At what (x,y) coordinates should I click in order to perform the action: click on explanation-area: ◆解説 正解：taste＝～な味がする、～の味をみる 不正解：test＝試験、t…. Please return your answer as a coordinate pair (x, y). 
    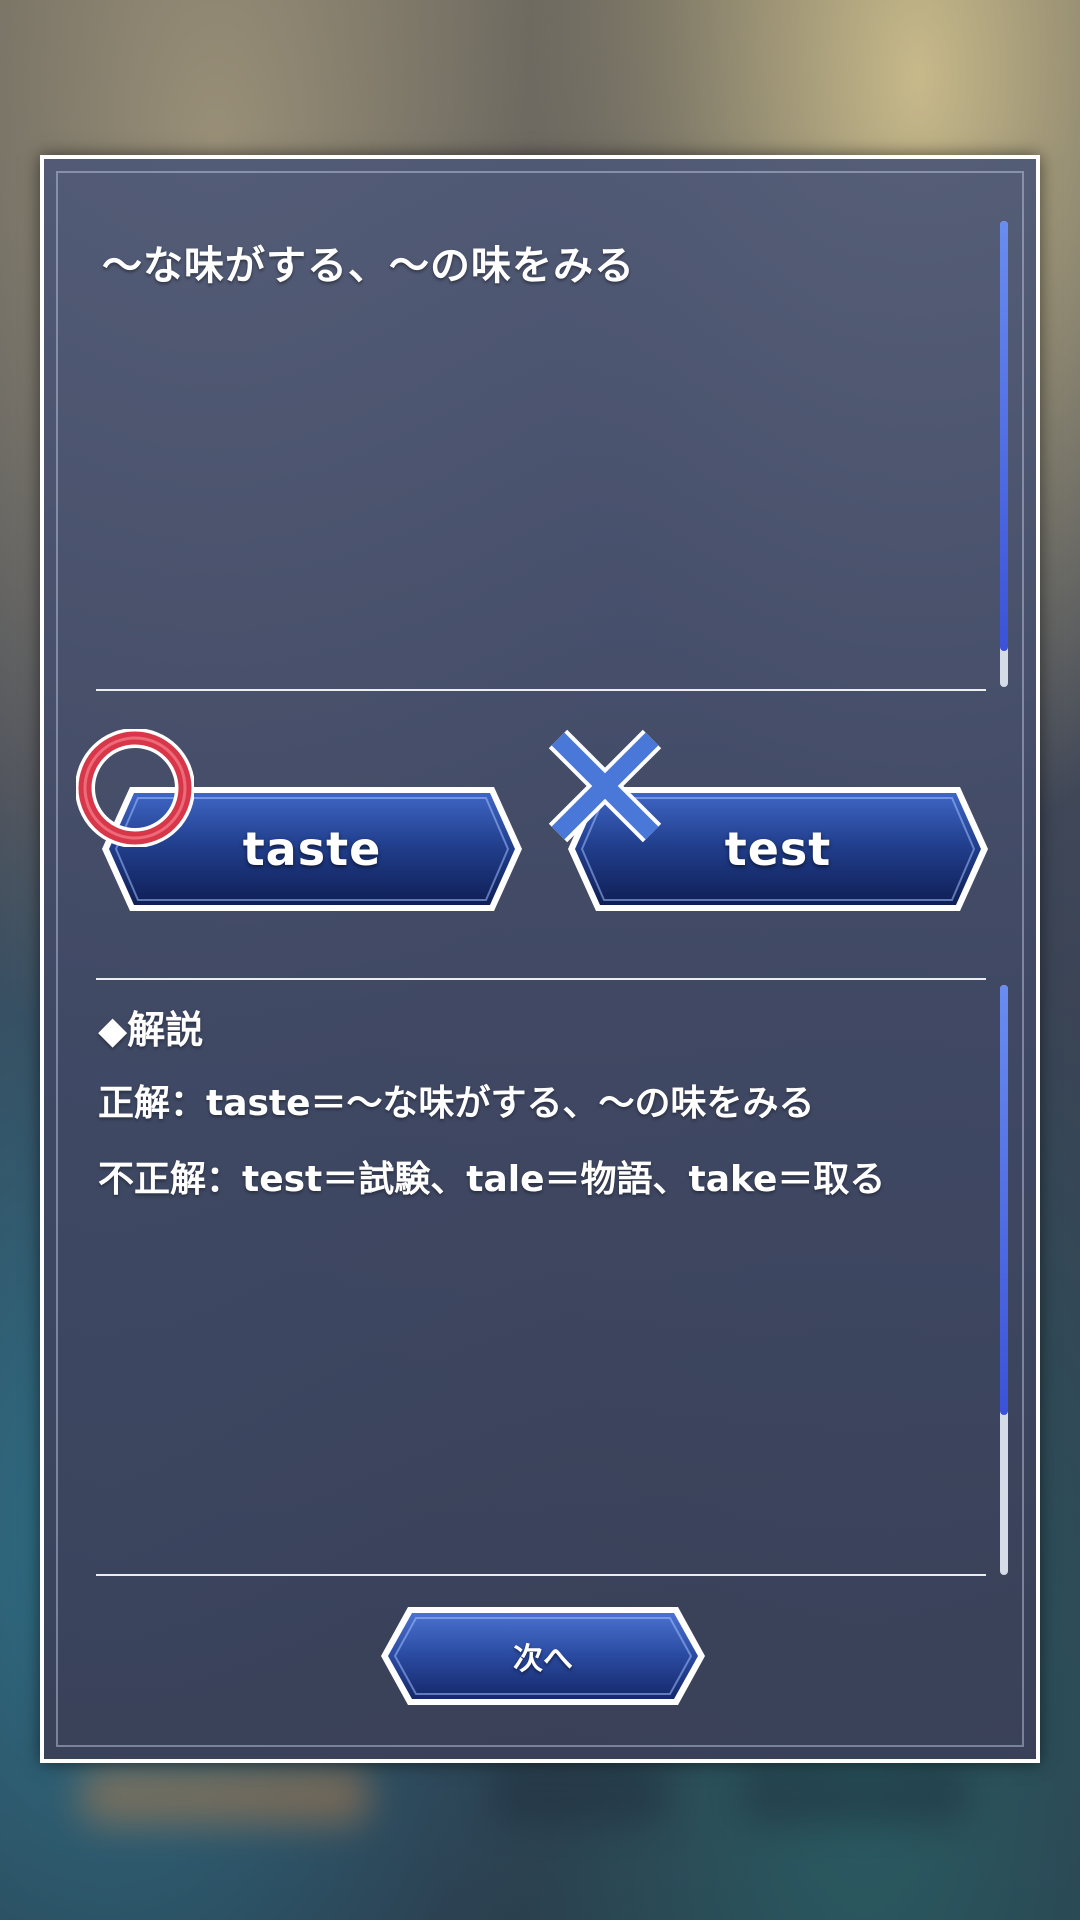
    Looking at the image, I should click on (538, 1107).